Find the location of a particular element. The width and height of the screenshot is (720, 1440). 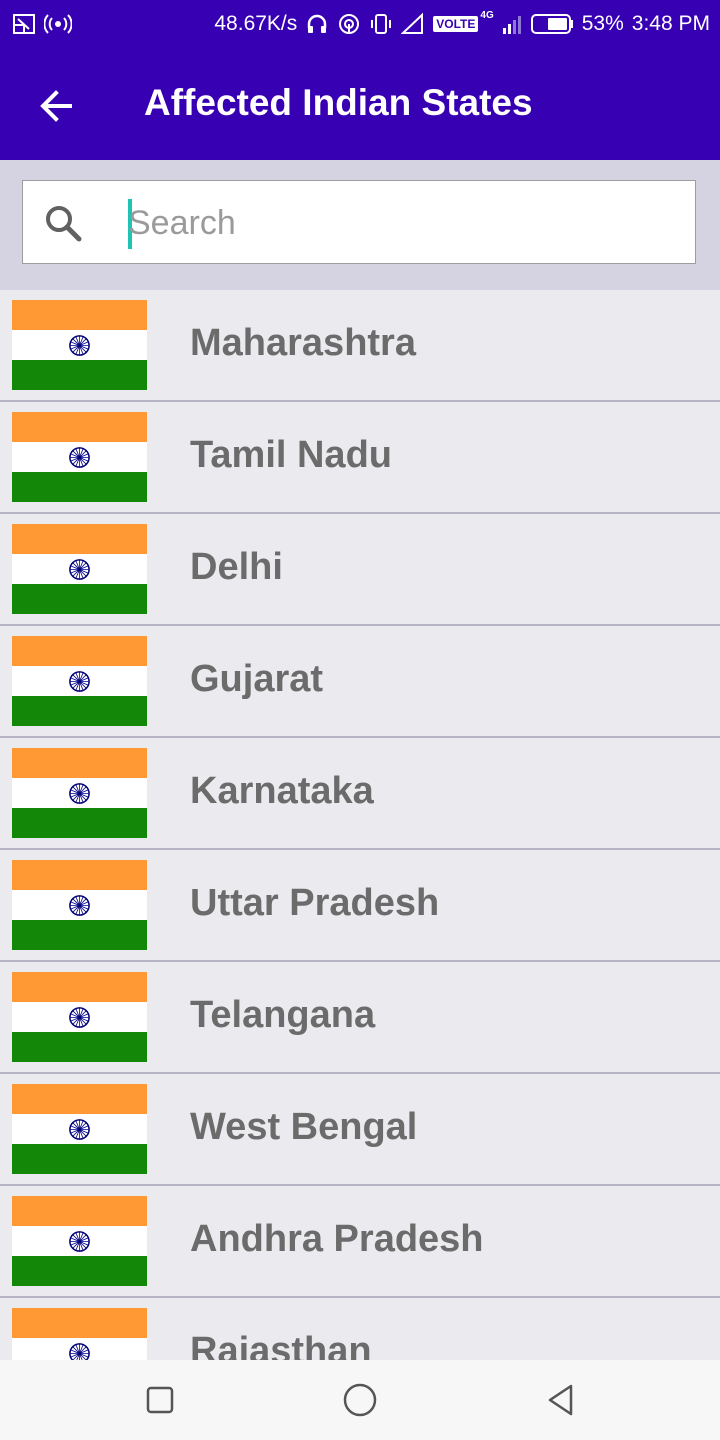

list-item: Uttar Pradesh is located at coordinates (360, 906).